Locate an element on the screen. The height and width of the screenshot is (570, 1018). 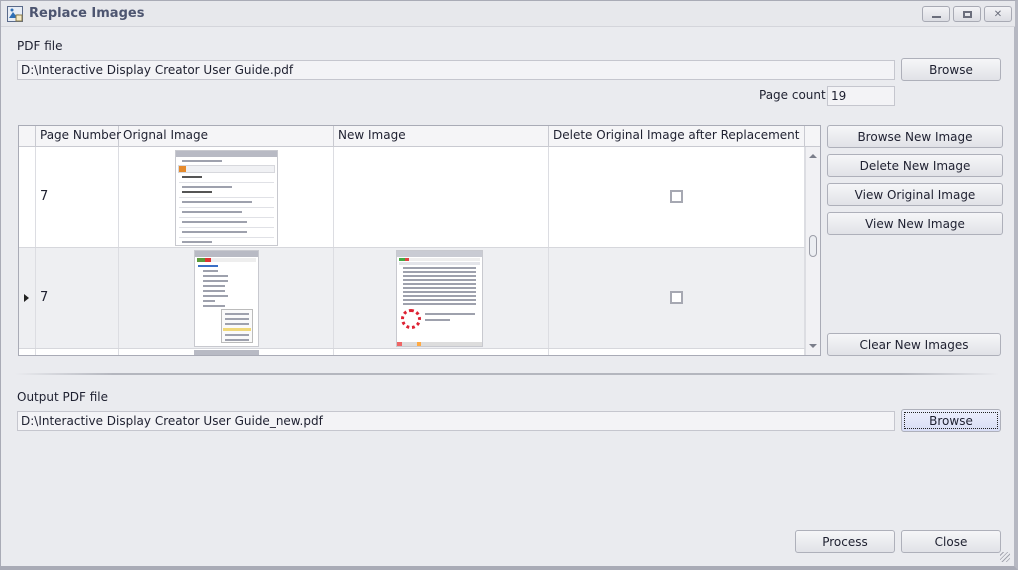
focus-ring is located at coordinates (951, 420).